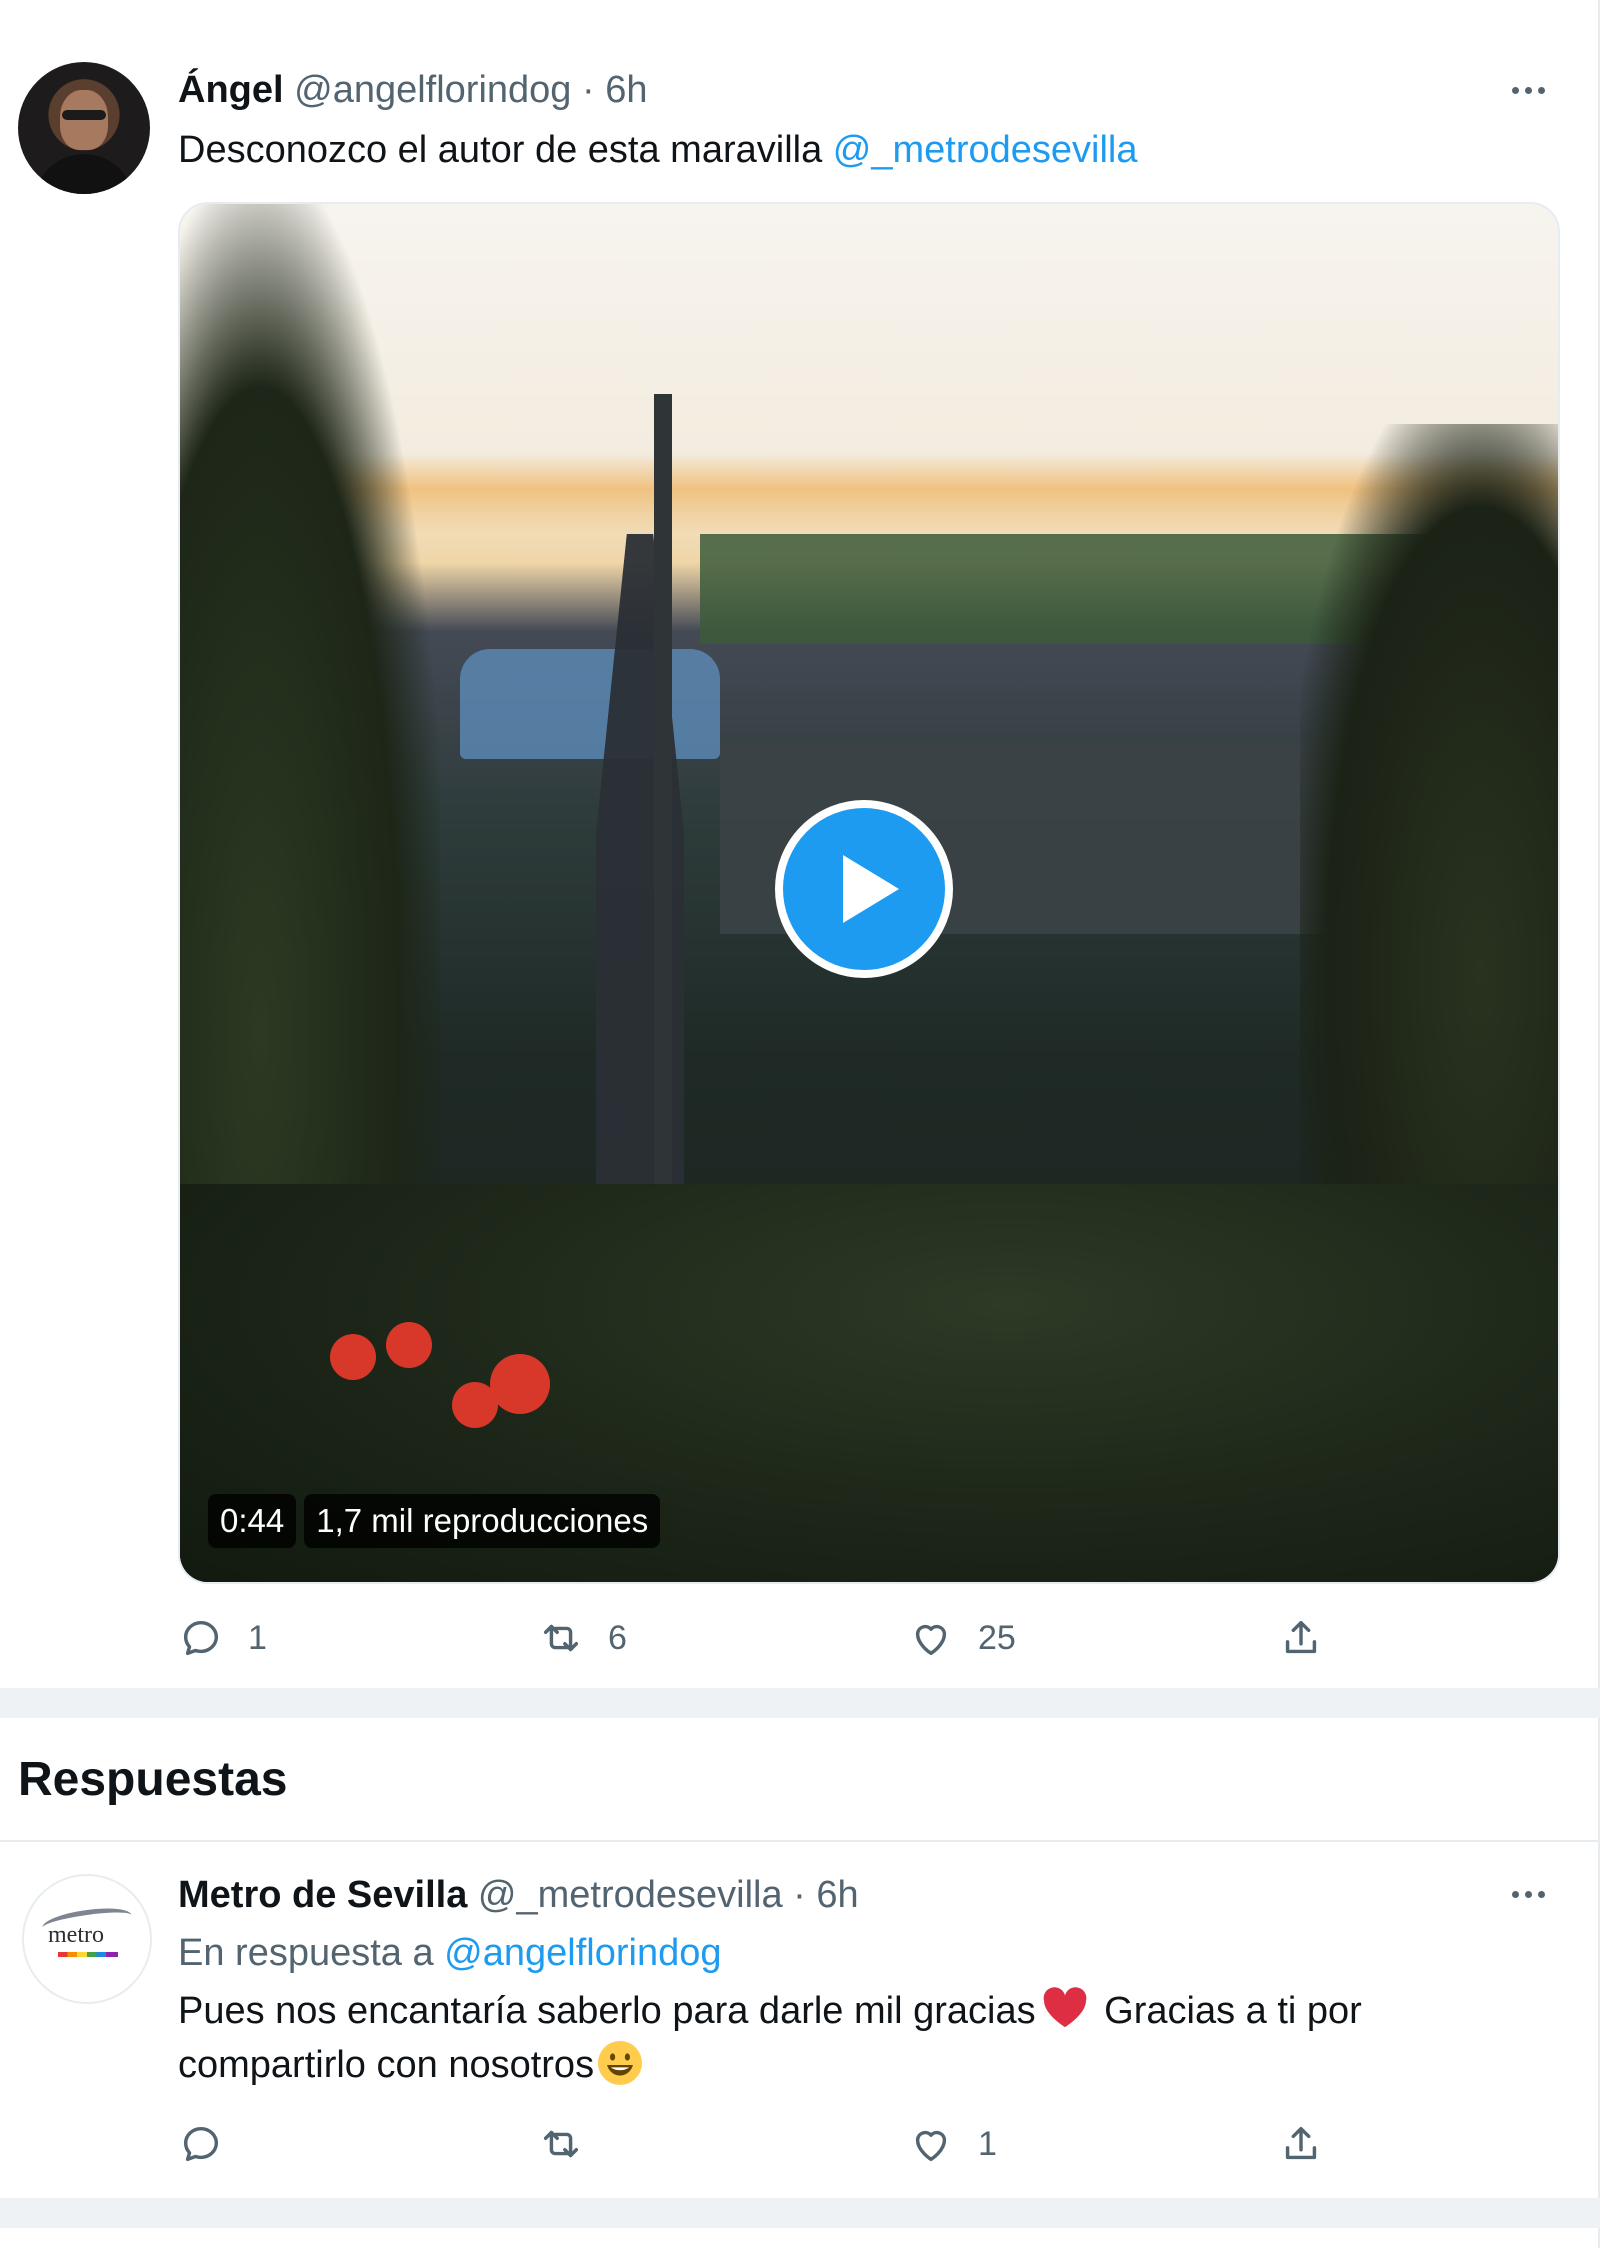 The width and height of the screenshot is (1600, 2248). Describe the element at coordinates (800, 1841) in the screenshot. I see `divider` at that location.